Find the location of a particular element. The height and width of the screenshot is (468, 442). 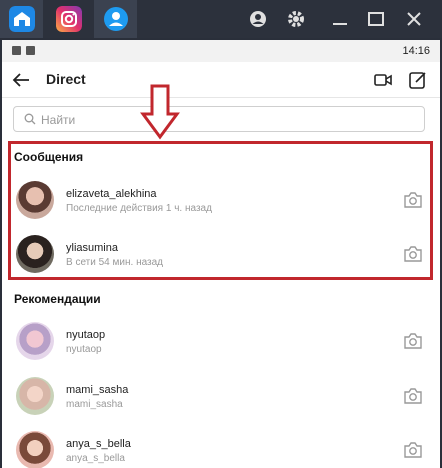

minimize-icon is located at coordinates (340, 19).